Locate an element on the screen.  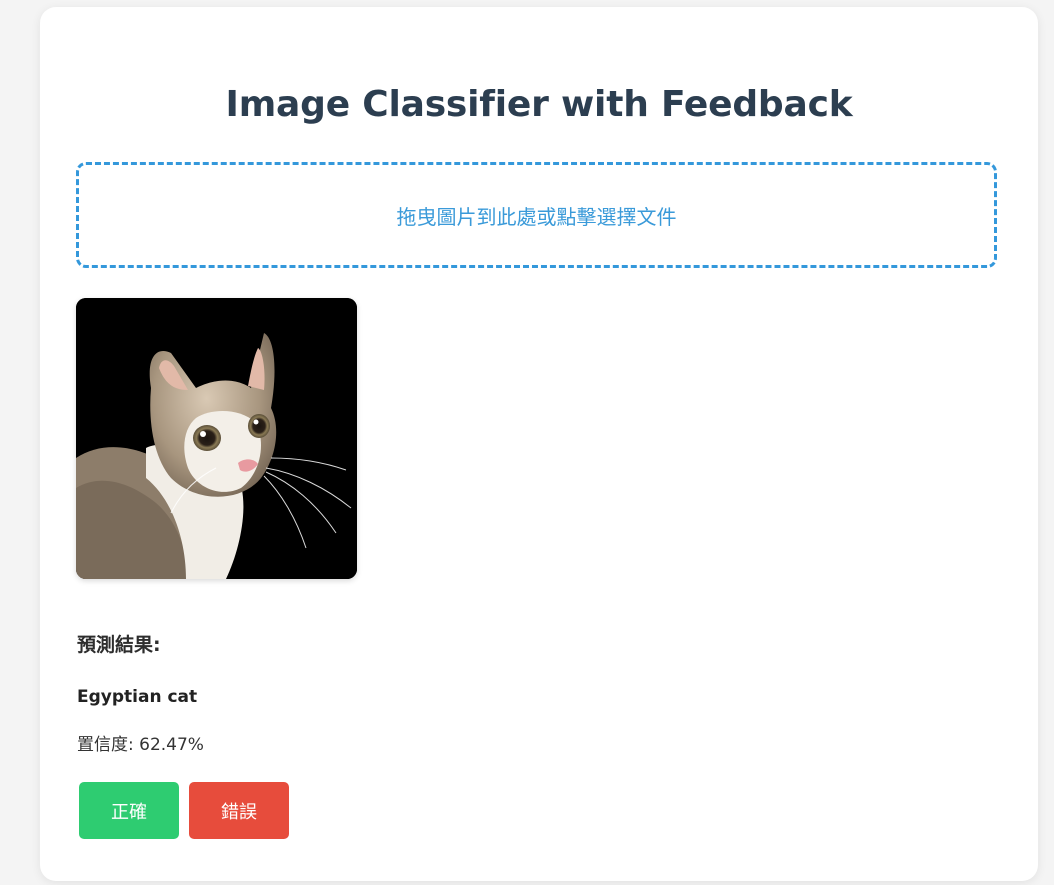
correct-button: 正確 is located at coordinates (129, 810).